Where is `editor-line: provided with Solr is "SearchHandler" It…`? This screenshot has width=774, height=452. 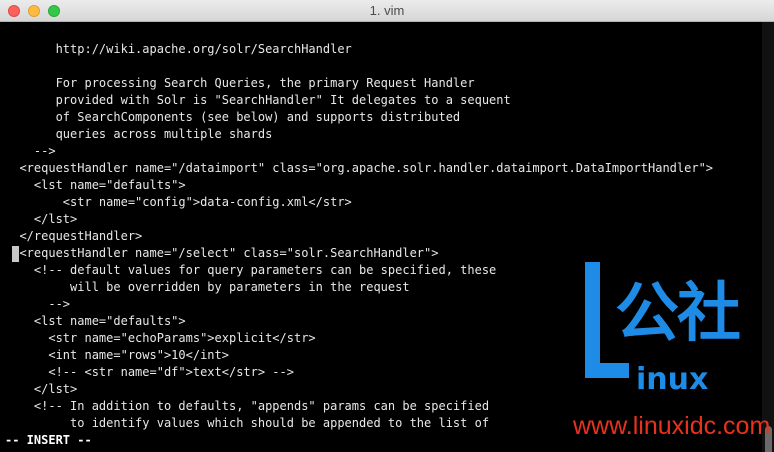
editor-line: provided with Solr is "SearchHandler" It… is located at coordinates (258, 100).